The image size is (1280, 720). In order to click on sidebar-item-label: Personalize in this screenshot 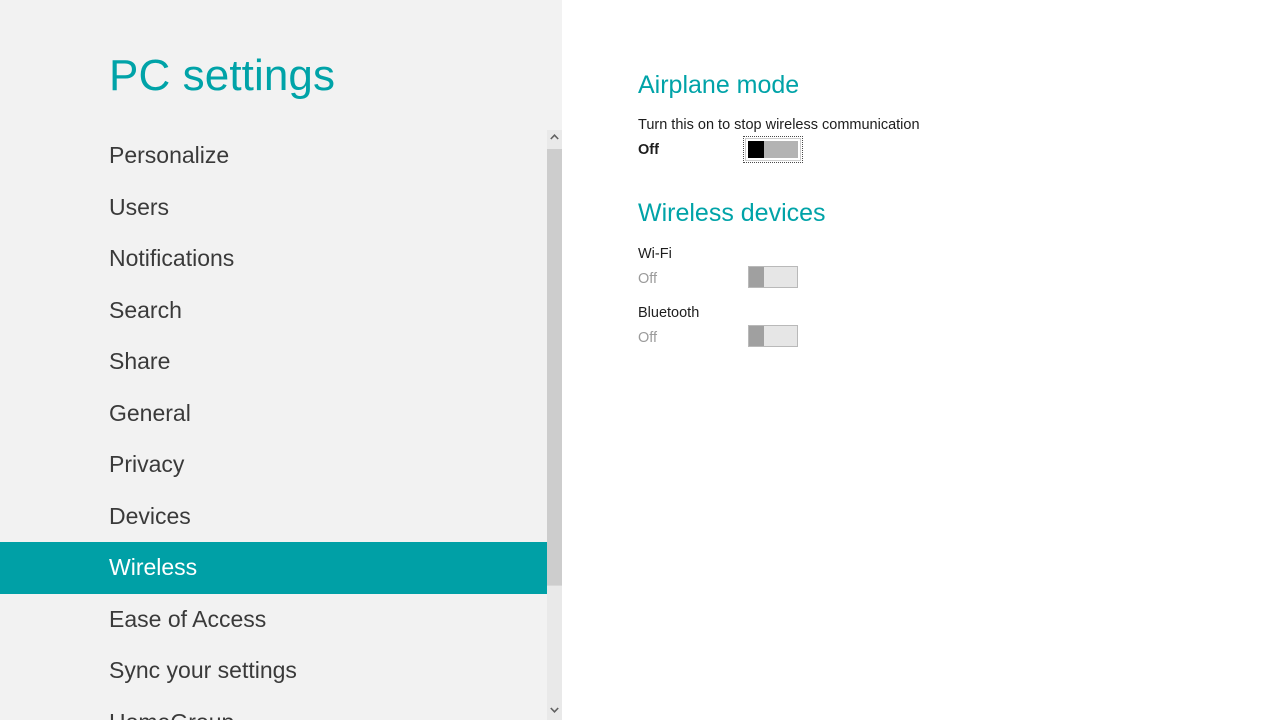, I will do `click(169, 155)`.